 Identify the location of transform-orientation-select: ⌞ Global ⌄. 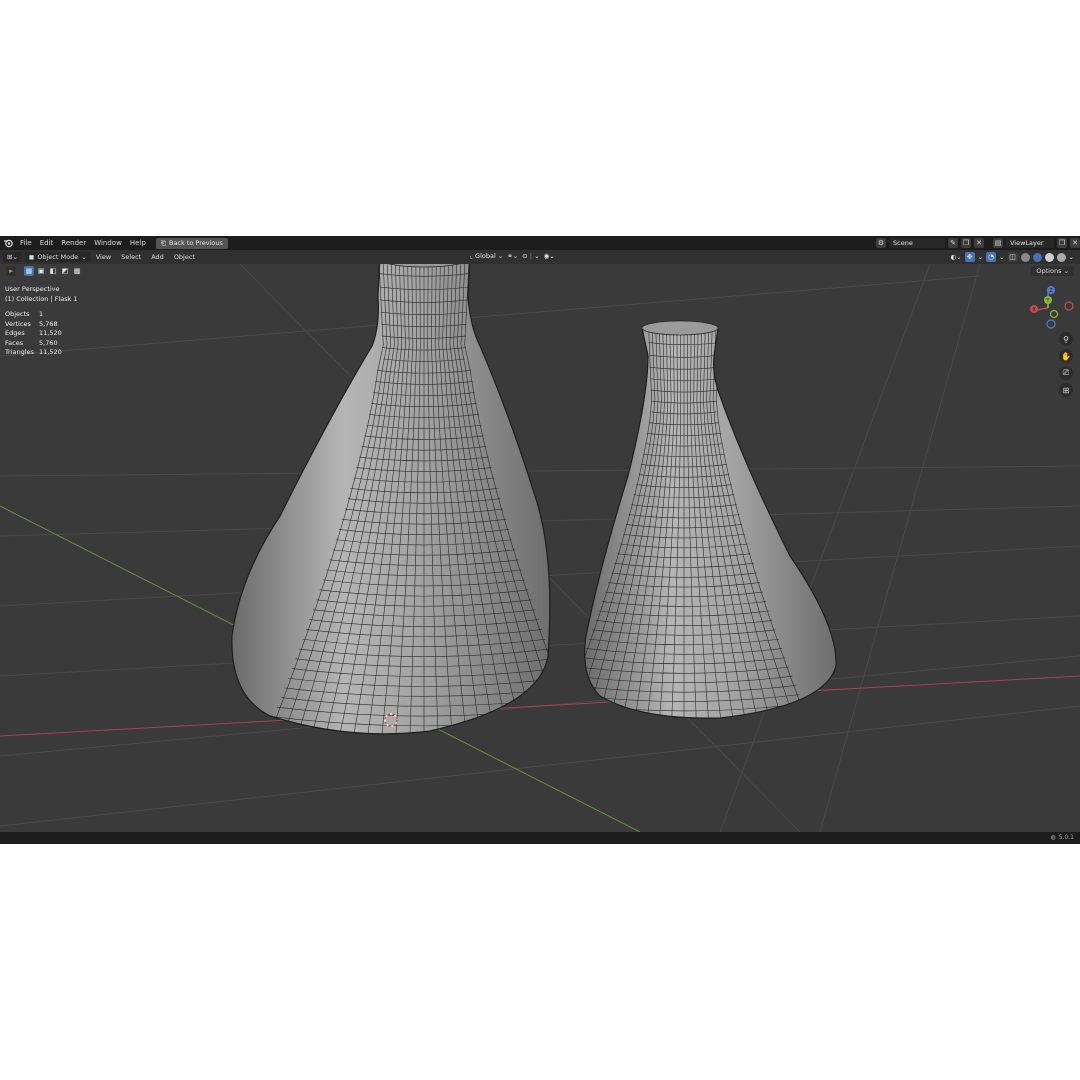
(486, 256).